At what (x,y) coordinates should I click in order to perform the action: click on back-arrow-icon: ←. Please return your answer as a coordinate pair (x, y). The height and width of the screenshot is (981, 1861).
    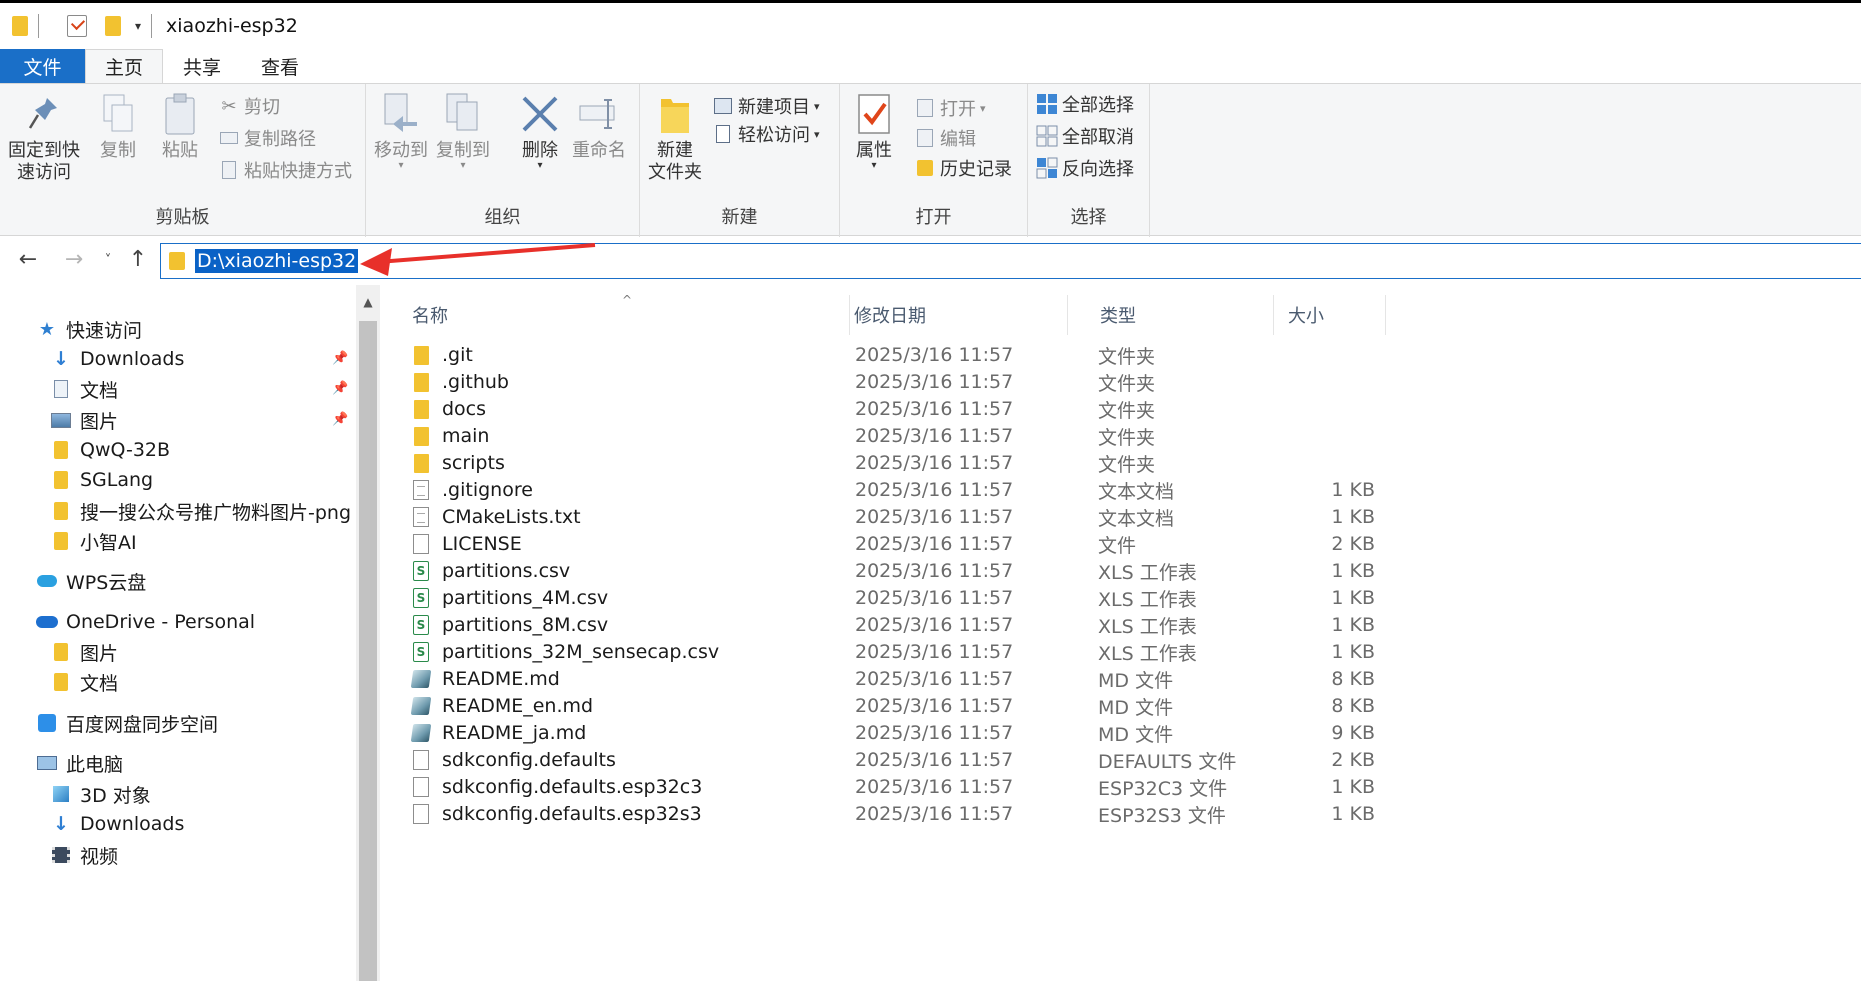
    Looking at the image, I should click on (28, 259).